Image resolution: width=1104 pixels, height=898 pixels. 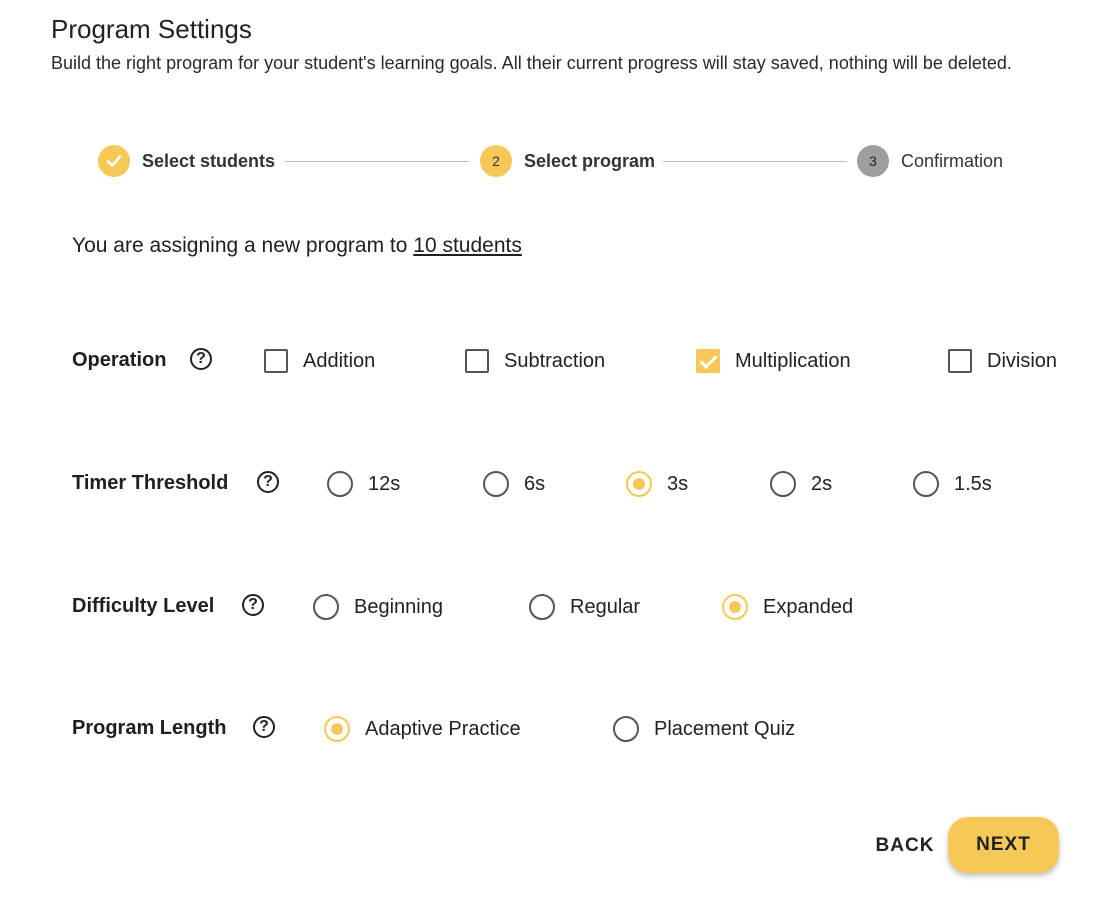 What do you see at coordinates (952, 160) in the screenshot?
I see `step-label: Confirmation` at bounding box center [952, 160].